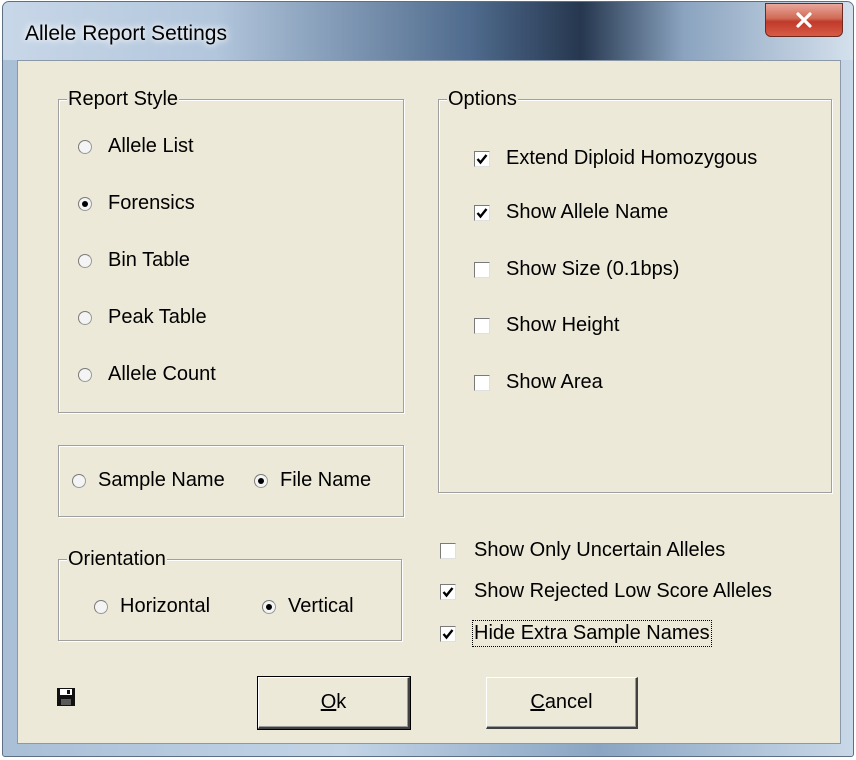 The width and height of the screenshot is (856, 760). I want to click on radio-bin-table: Bin Table, so click(134, 260).